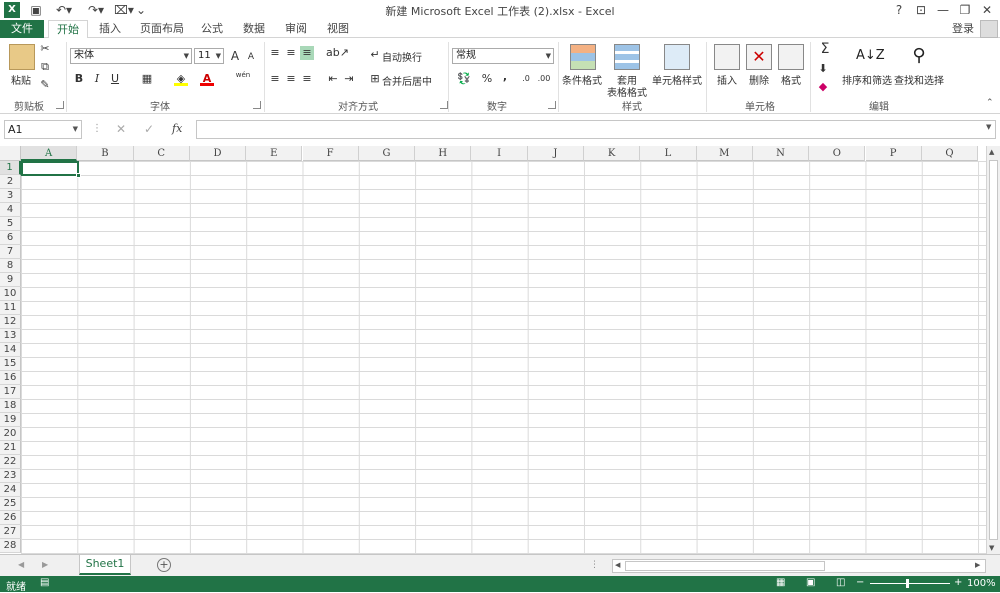 The width and height of the screenshot is (1000, 593). Describe the element at coordinates (921, 10) in the screenshot. I see `ribbon-display-options-button: ⊡` at that location.